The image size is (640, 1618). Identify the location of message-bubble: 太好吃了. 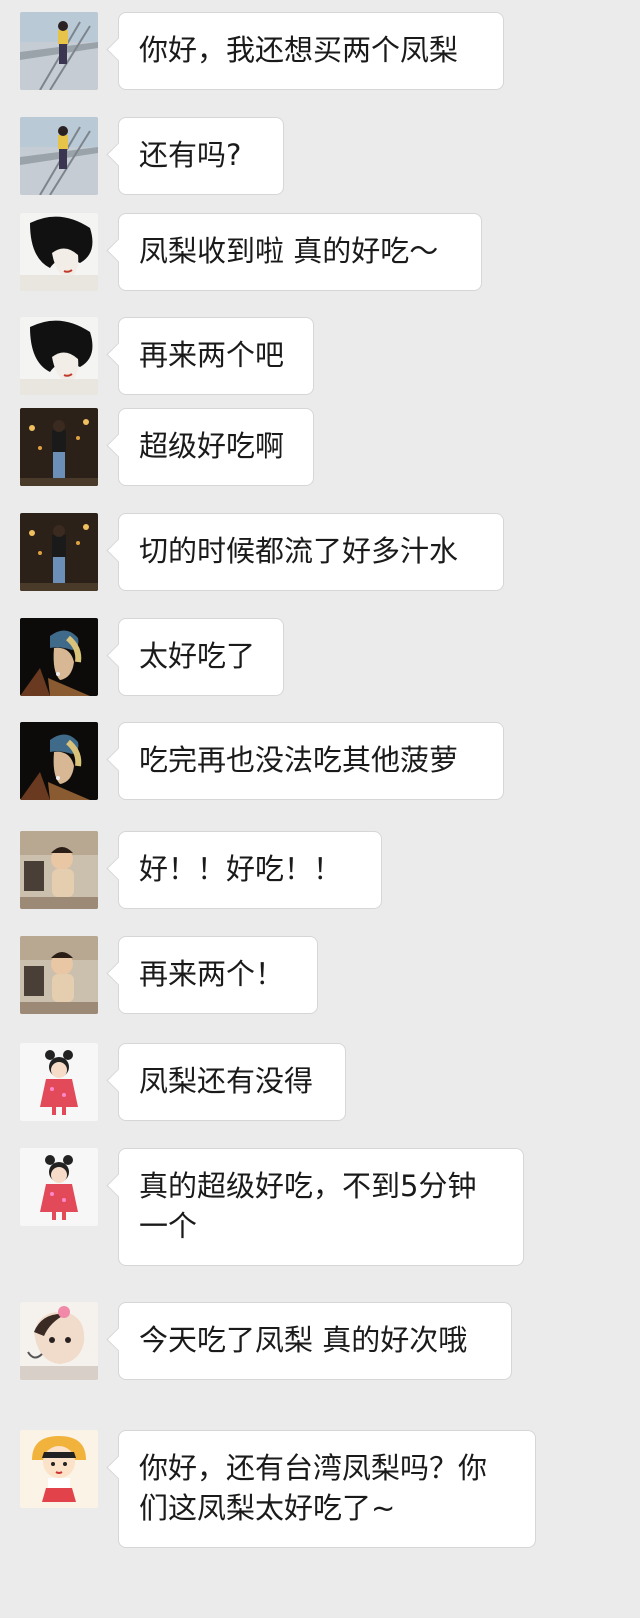
(201, 657).